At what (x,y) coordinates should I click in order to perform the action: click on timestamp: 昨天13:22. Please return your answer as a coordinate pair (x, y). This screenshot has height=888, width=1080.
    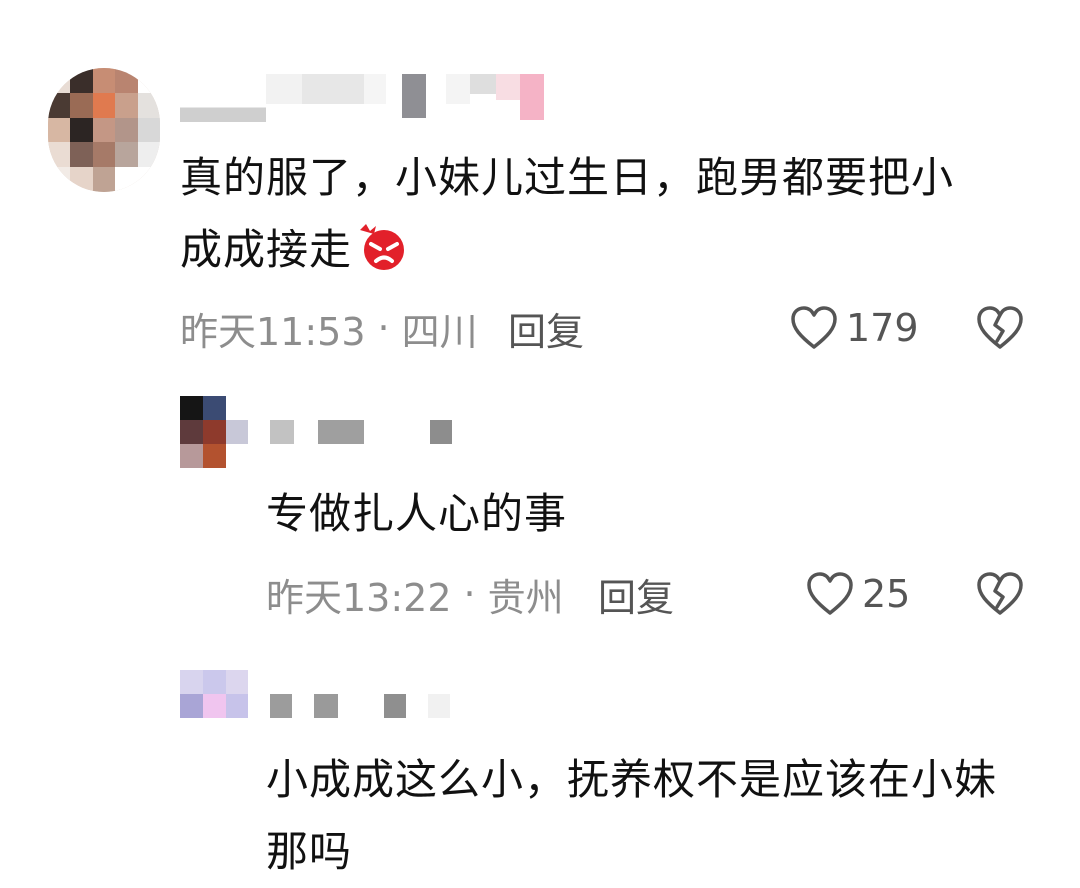
    Looking at the image, I should click on (359, 597).